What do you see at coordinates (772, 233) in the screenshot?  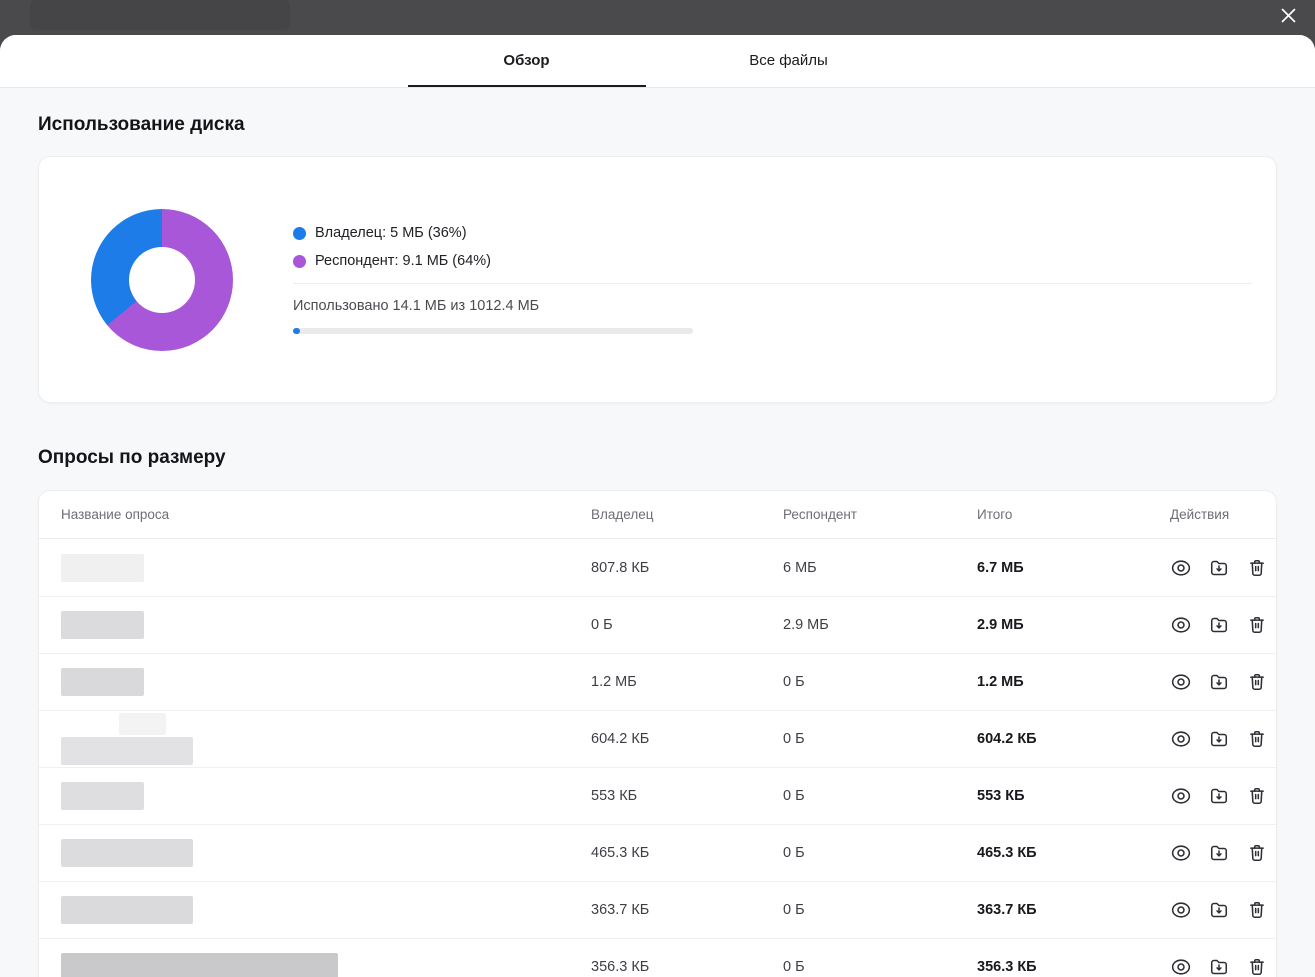 I see `legend-item-owner: Владелец: 5 МБ (36%)` at bounding box center [772, 233].